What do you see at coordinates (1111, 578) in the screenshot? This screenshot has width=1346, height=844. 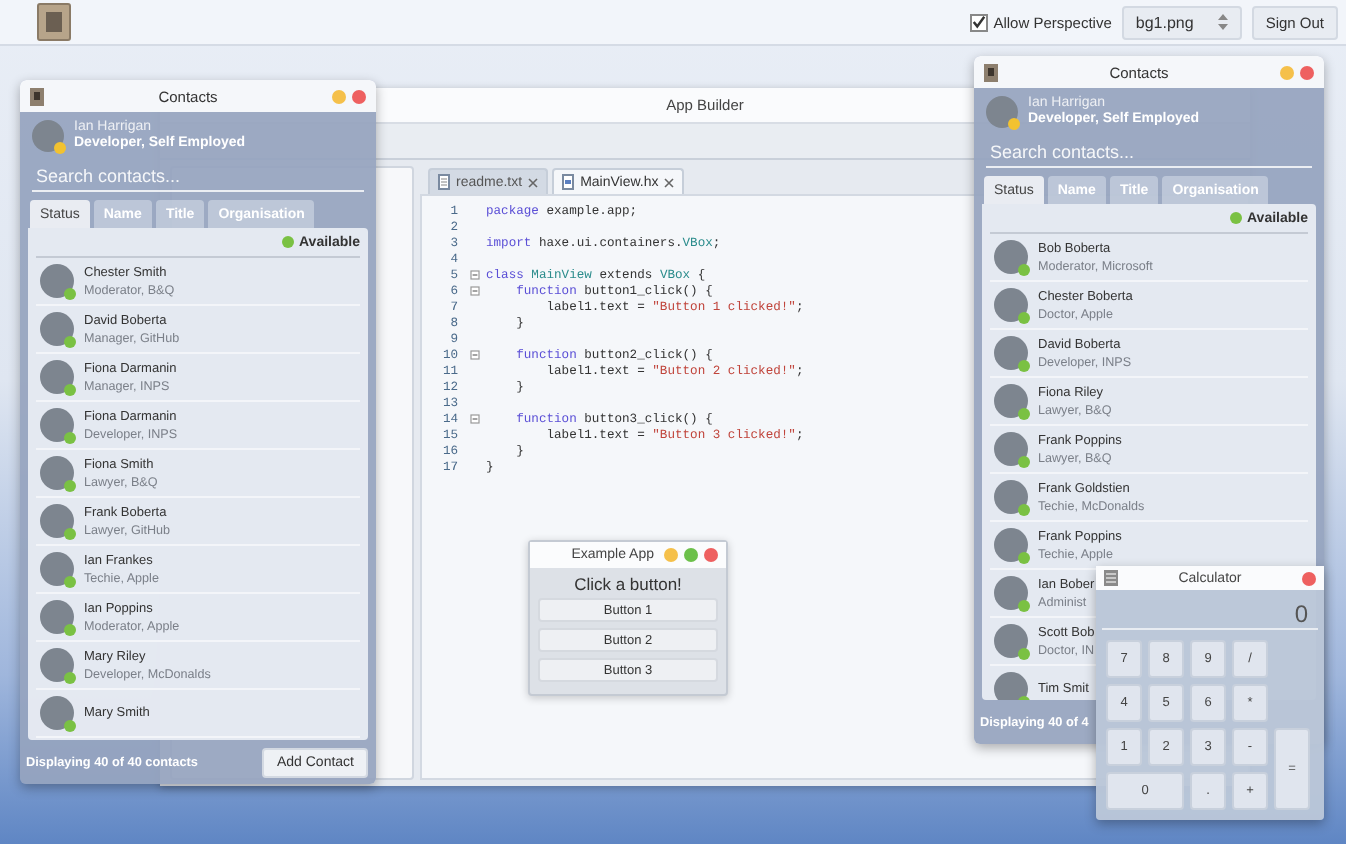 I see `calculator-icon` at bounding box center [1111, 578].